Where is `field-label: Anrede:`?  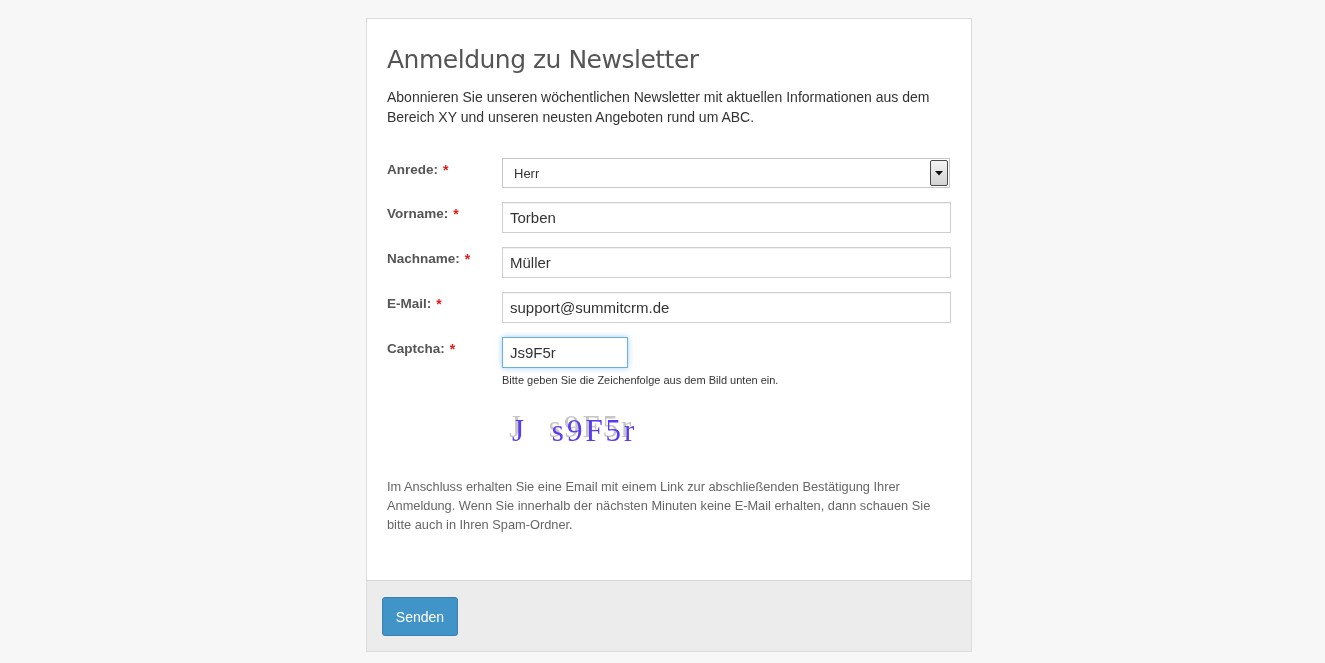
field-label: Anrede: is located at coordinates (412, 170).